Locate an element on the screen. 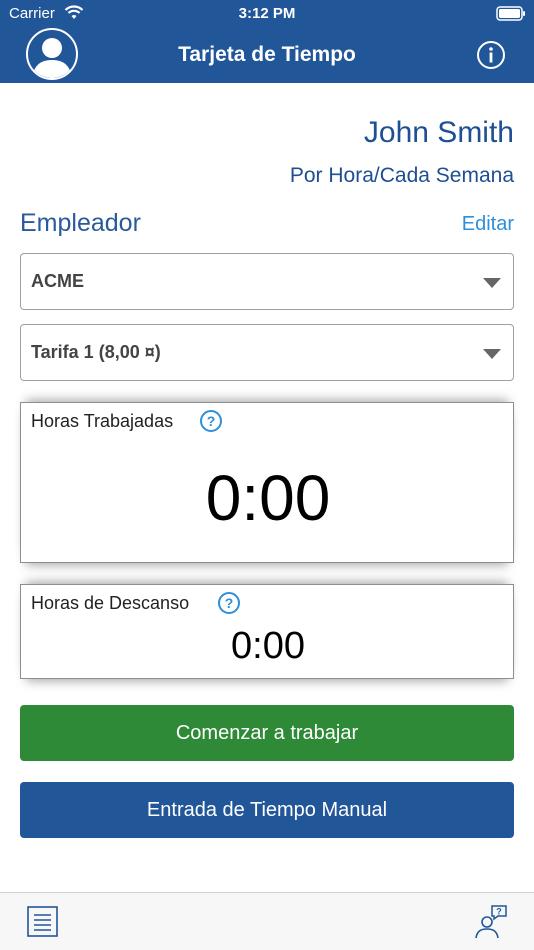  list-icon is located at coordinates (42, 921).